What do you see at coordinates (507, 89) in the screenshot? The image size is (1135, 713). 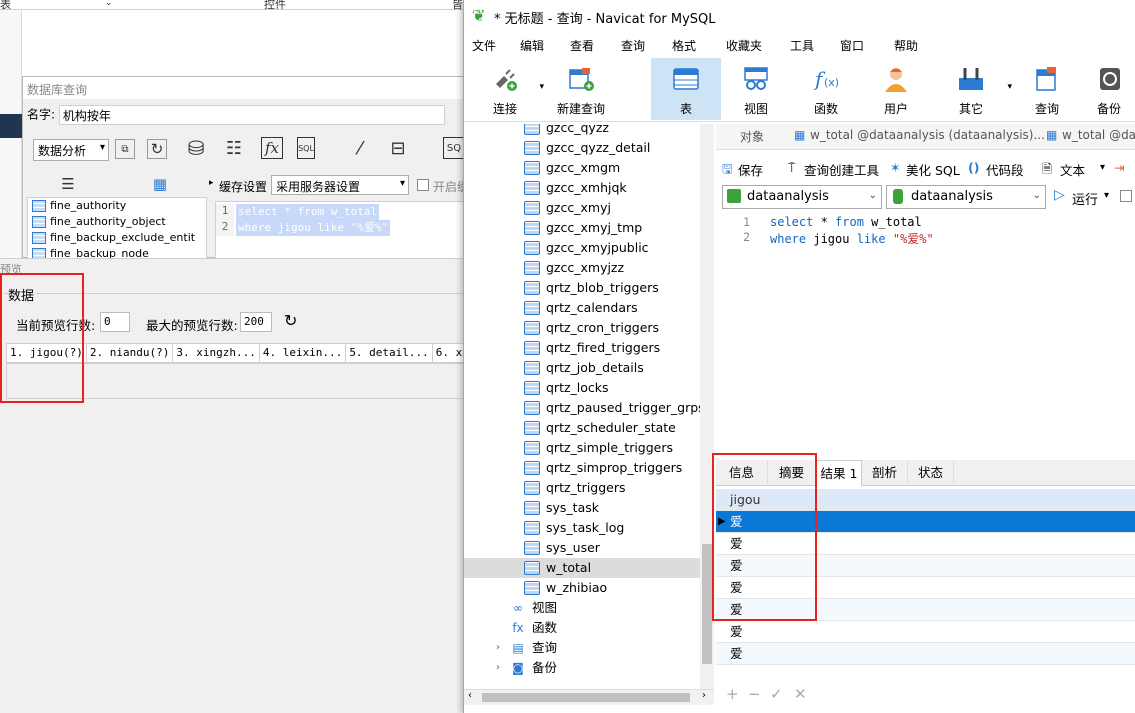 I see `connect-button: 连接 ▾` at bounding box center [507, 89].